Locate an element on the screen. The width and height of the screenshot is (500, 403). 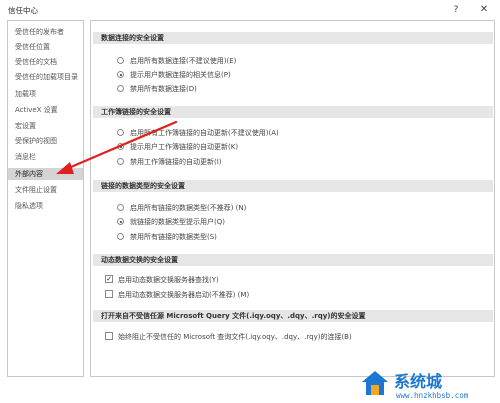
site-watermark: 系统城 www.hnzkhbsb.com is located at coordinates (430, 384).